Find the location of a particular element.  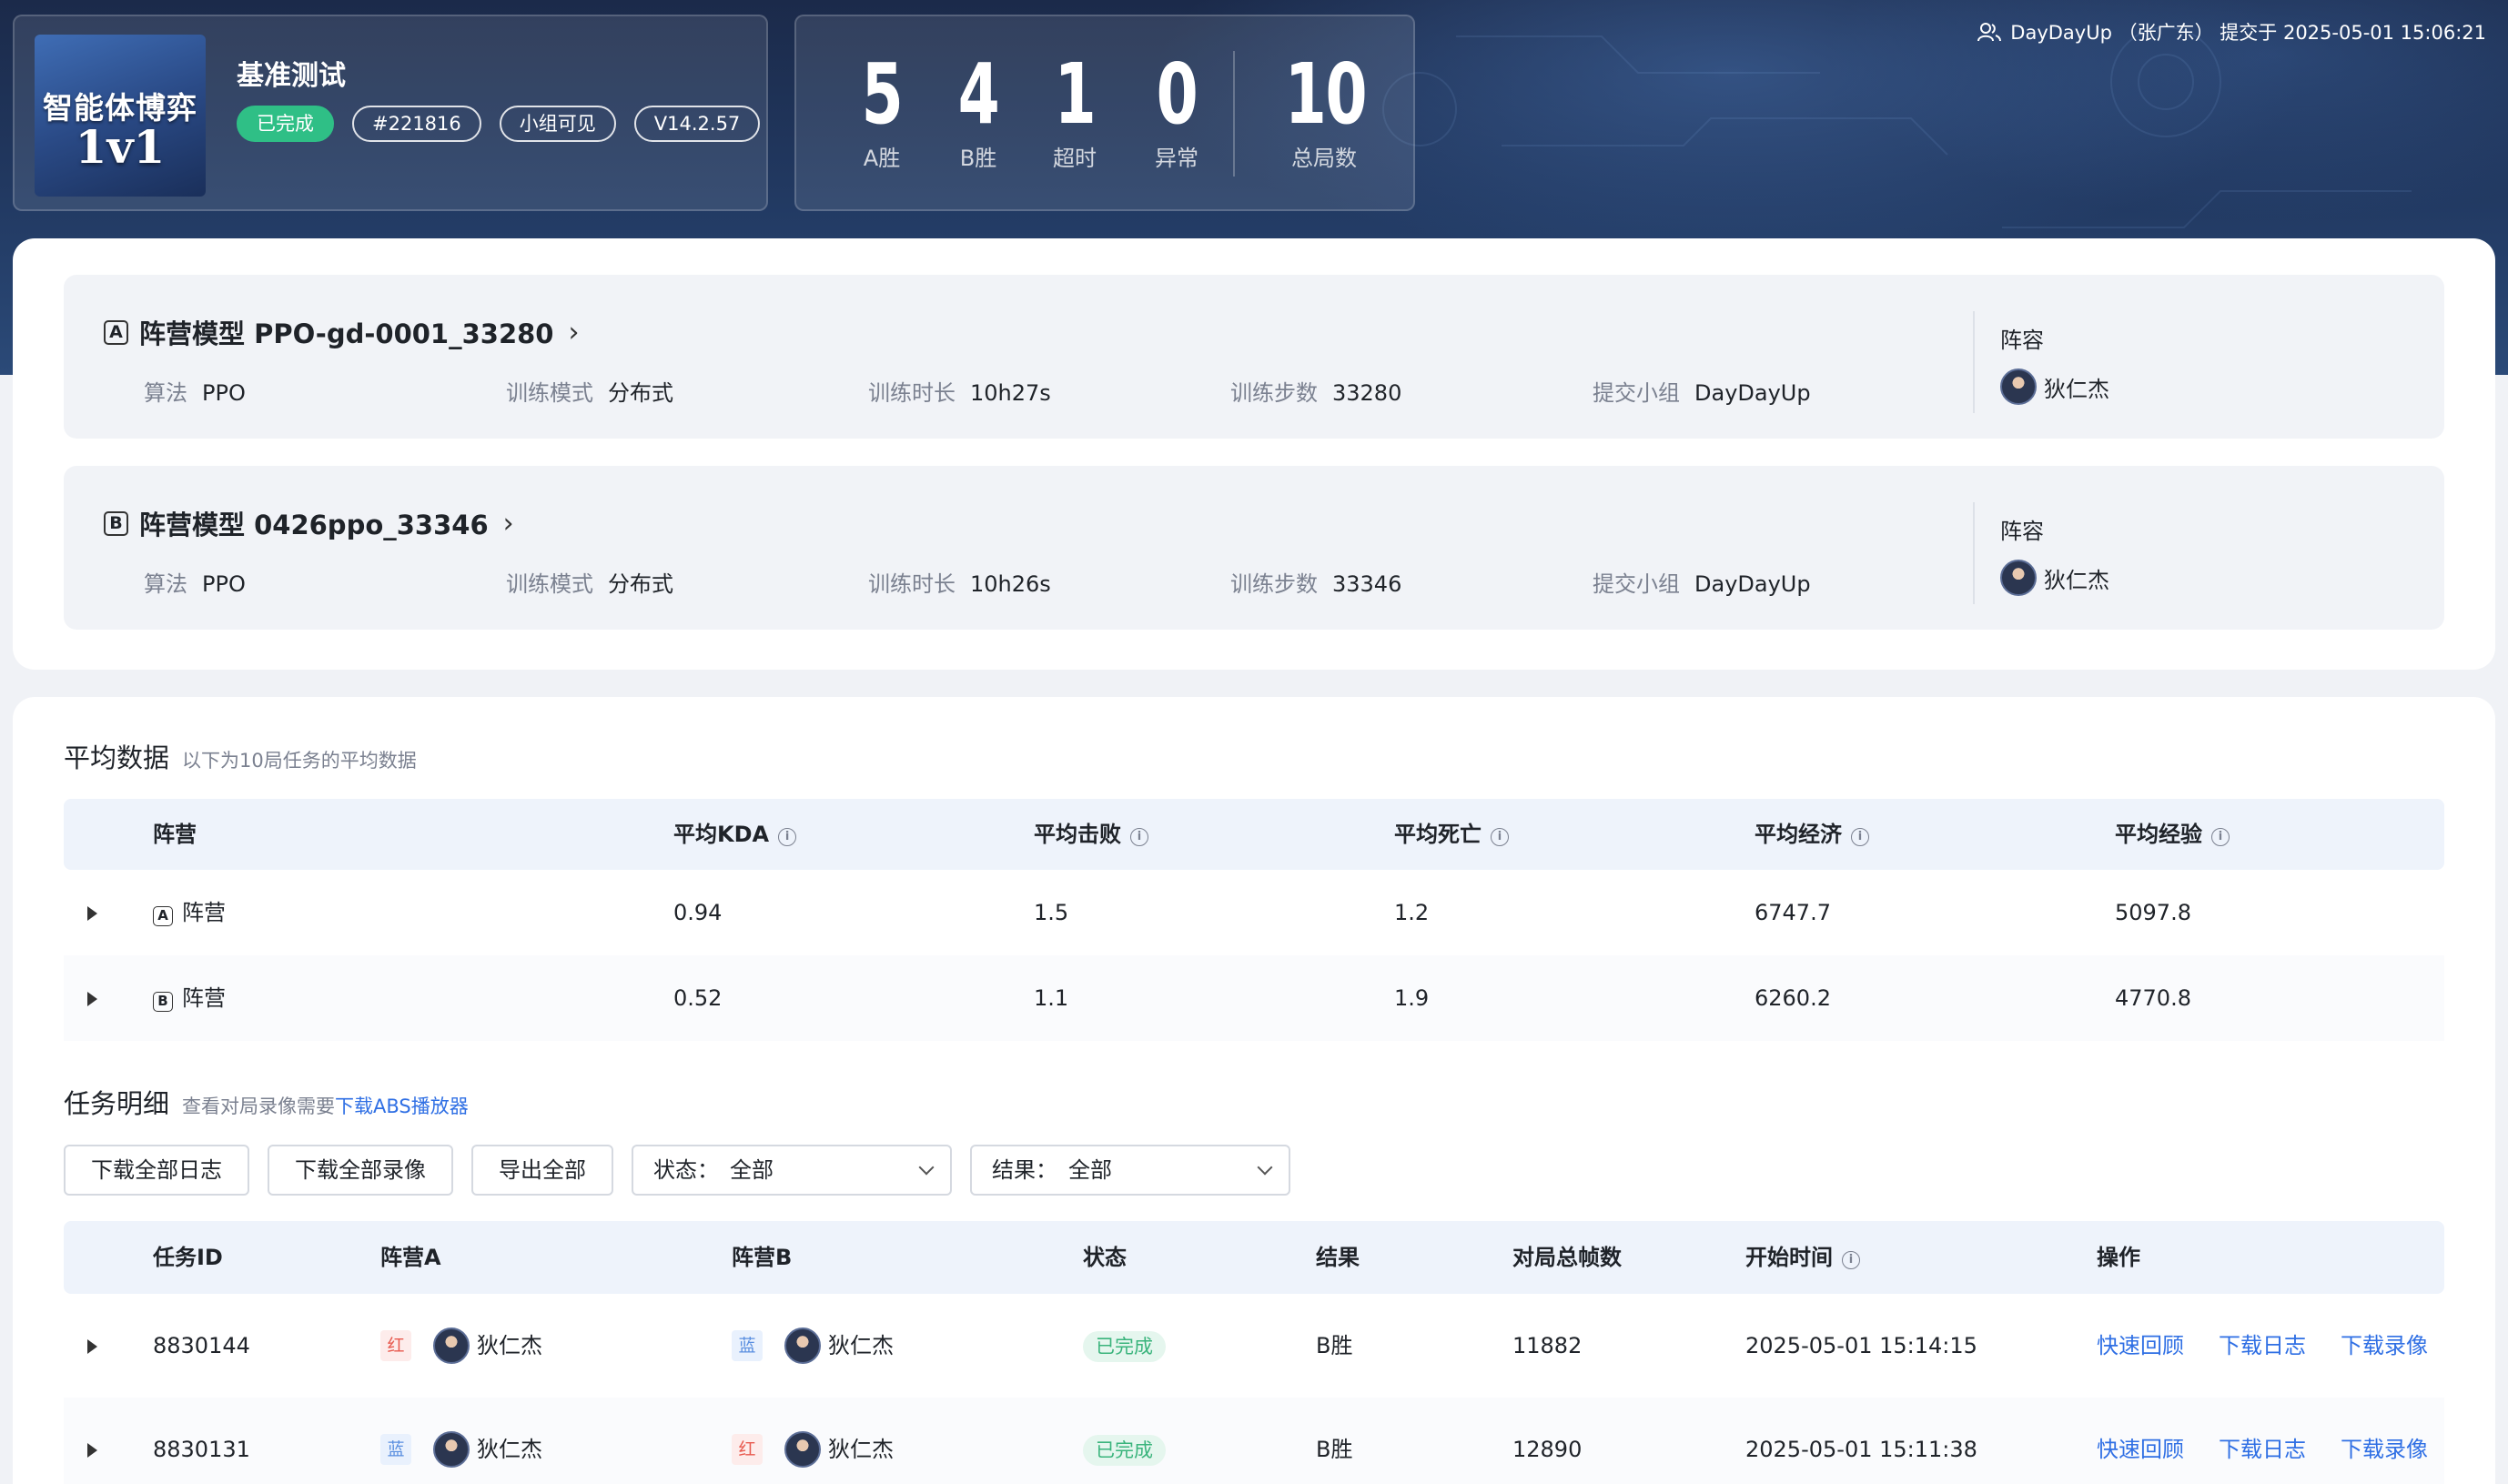

frames-cell: 12890 is located at coordinates (1547, 1449).